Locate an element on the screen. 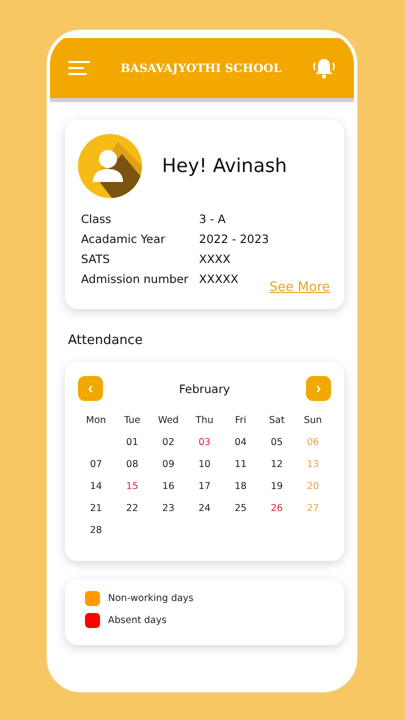  calendar-day: 24 is located at coordinates (204, 508).